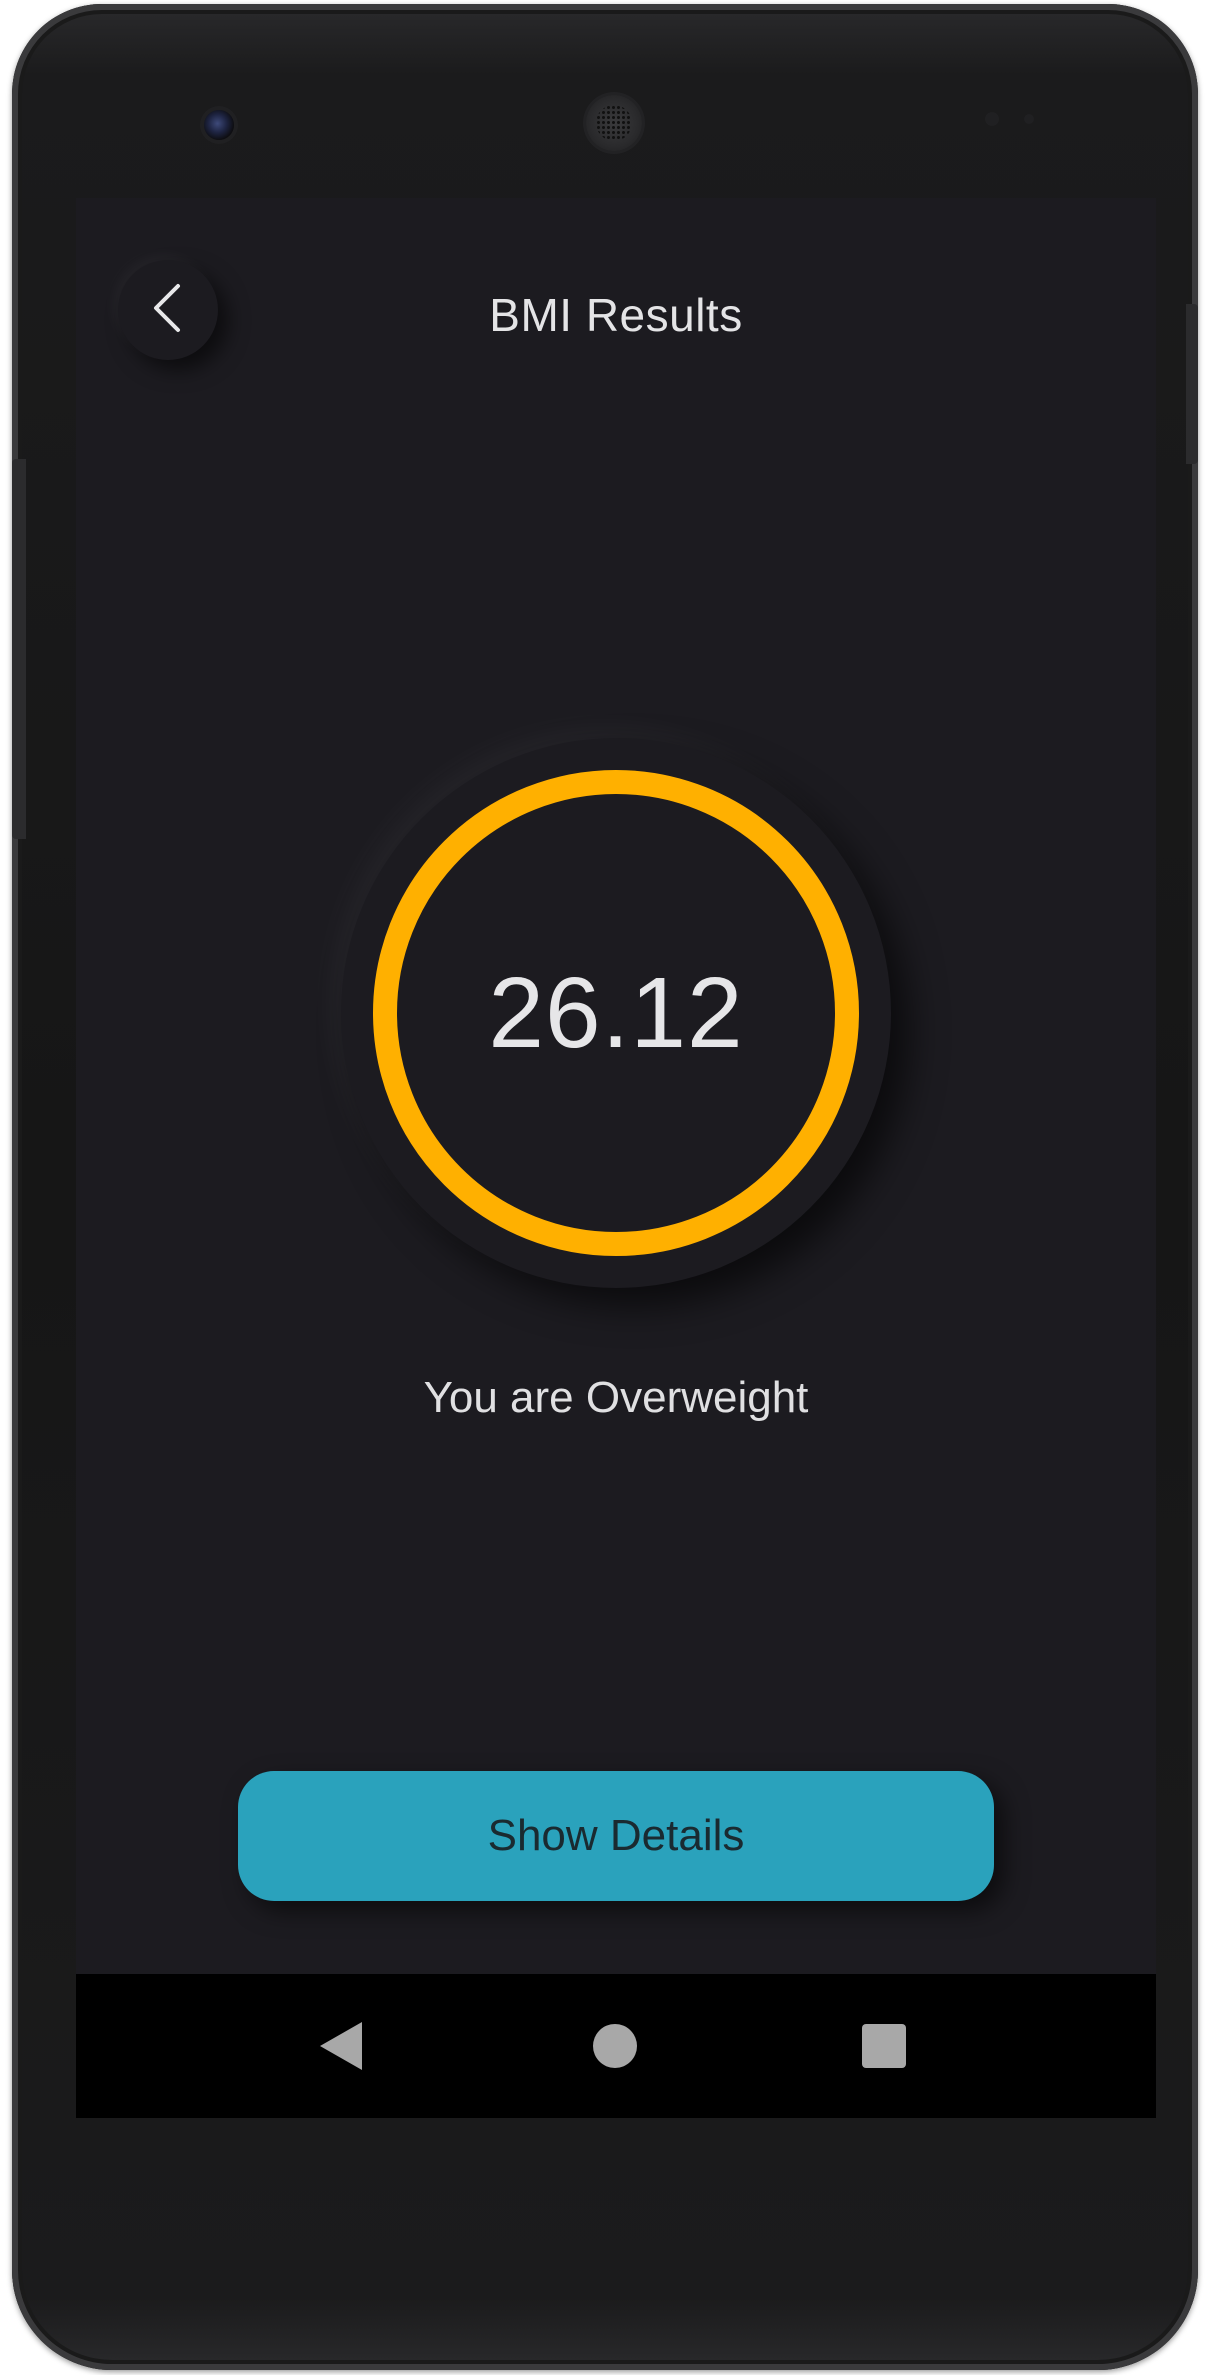  What do you see at coordinates (616, 1397) in the screenshot?
I see `bmi-status-text: You are Overweight` at bounding box center [616, 1397].